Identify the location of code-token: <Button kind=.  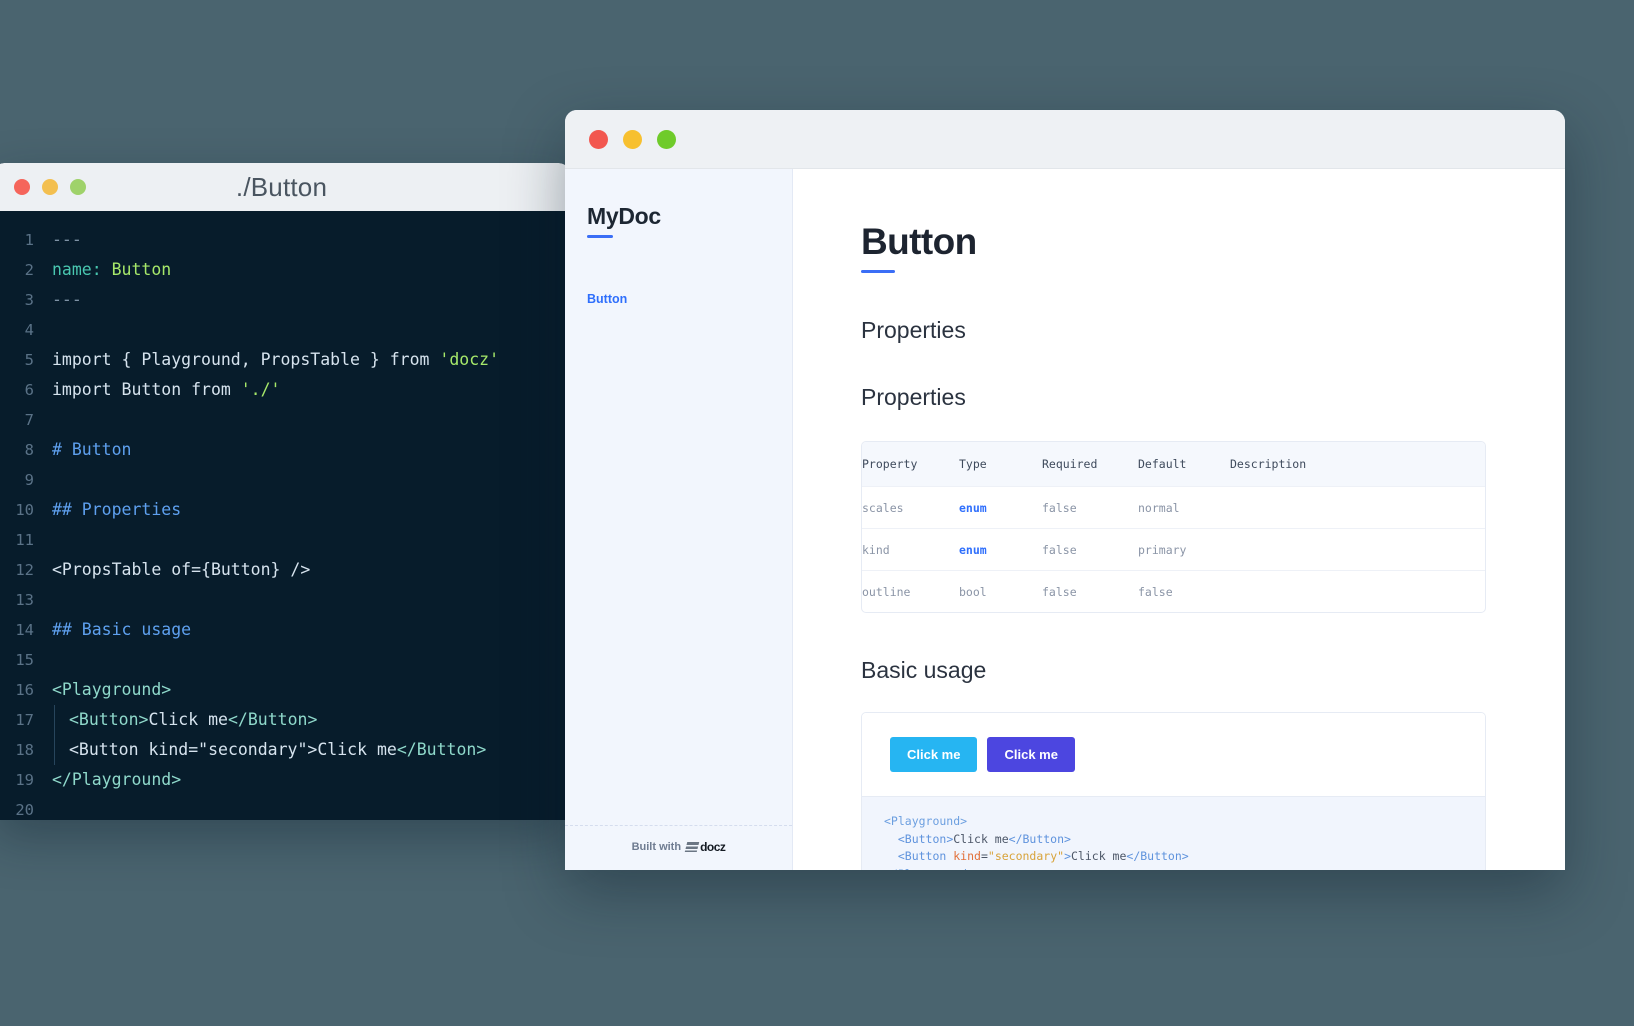
(134, 749).